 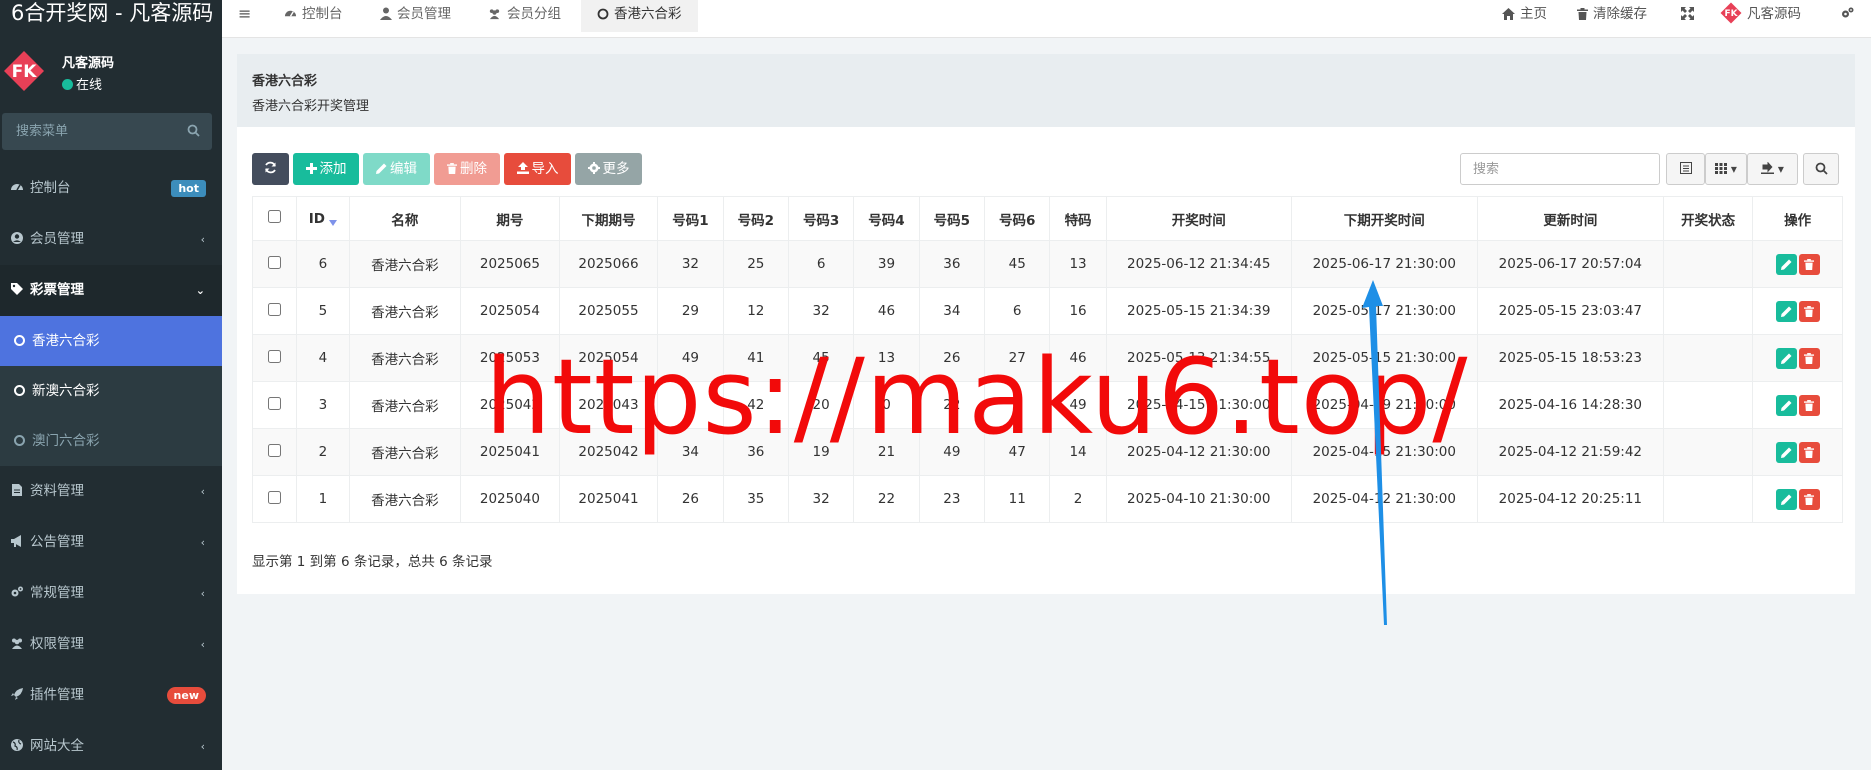 What do you see at coordinates (1612, 15) in the screenshot?
I see `clear-cache-button: 清除缓存` at bounding box center [1612, 15].